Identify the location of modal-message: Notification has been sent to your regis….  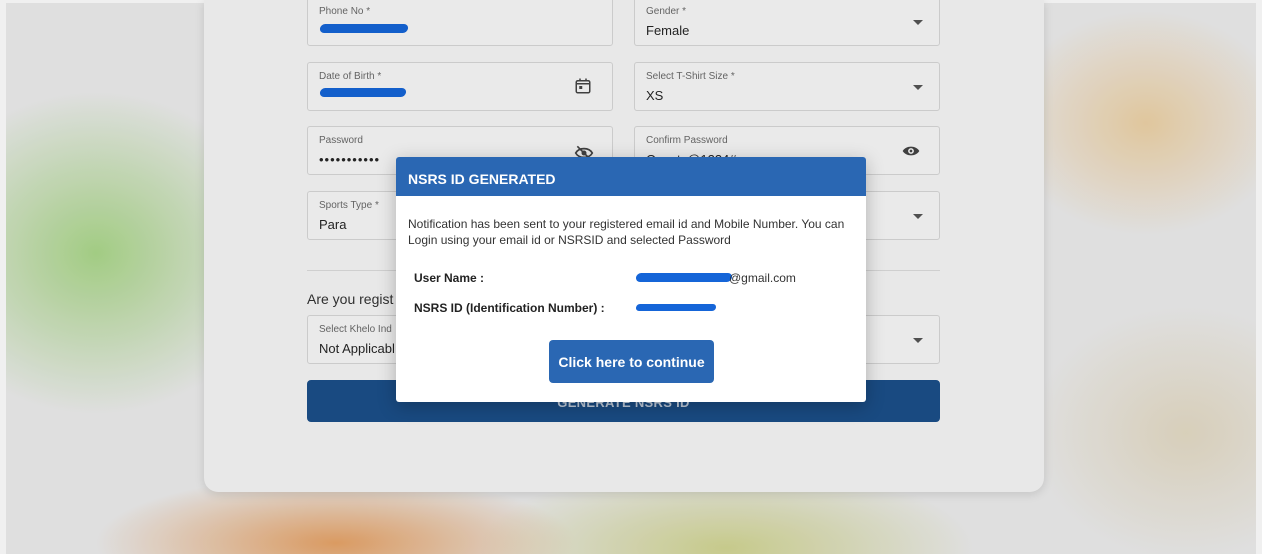
(626, 232).